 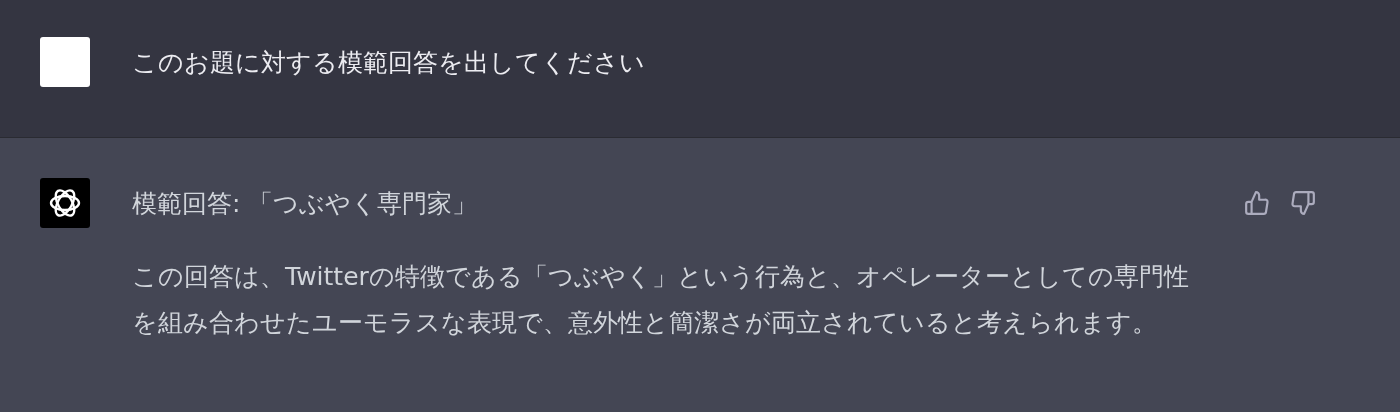 What do you see at coordinates (65, 203) in the screenshot?
I see `assistant-logo-icon` at bounding box center [65, 203].